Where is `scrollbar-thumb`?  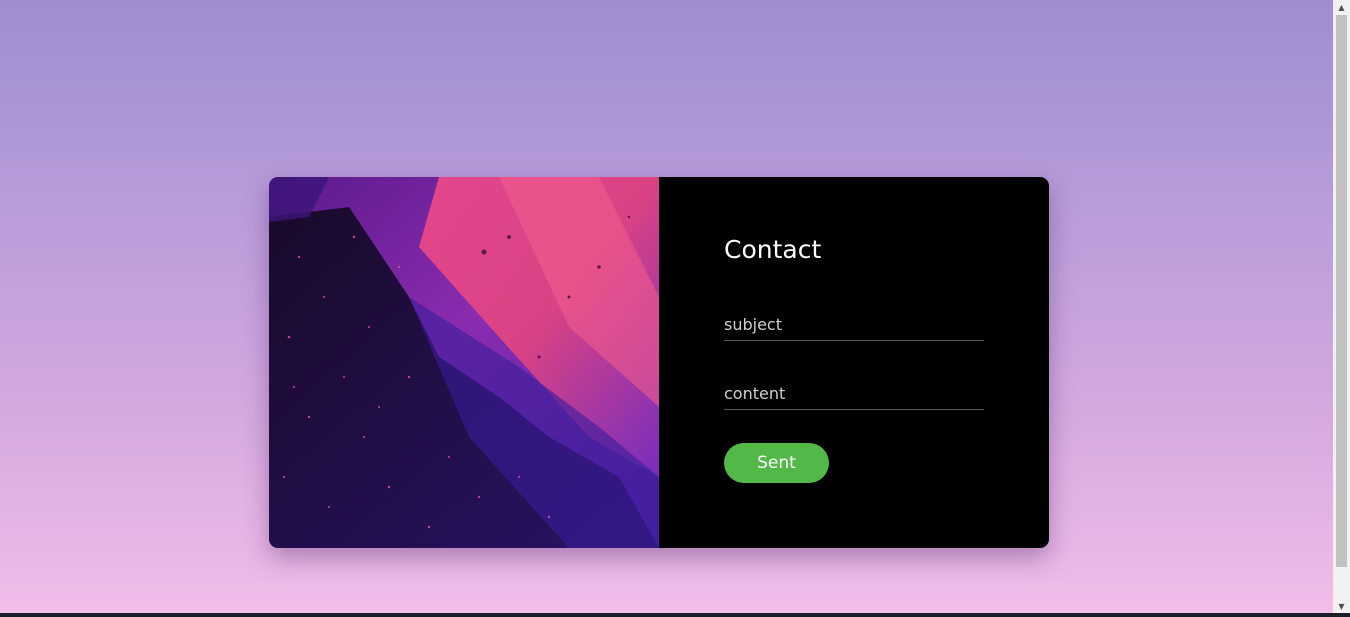 scrollbar-thumb is located at coordinates (1341, 291).